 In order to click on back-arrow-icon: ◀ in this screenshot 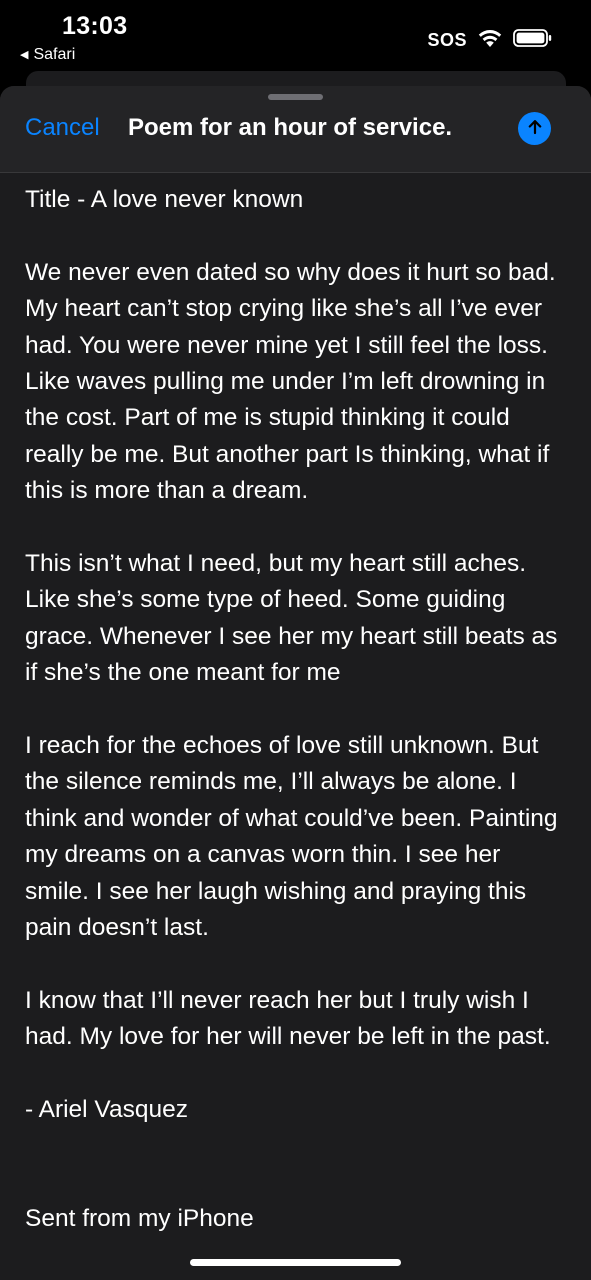, I will do `click(24, 54)`.